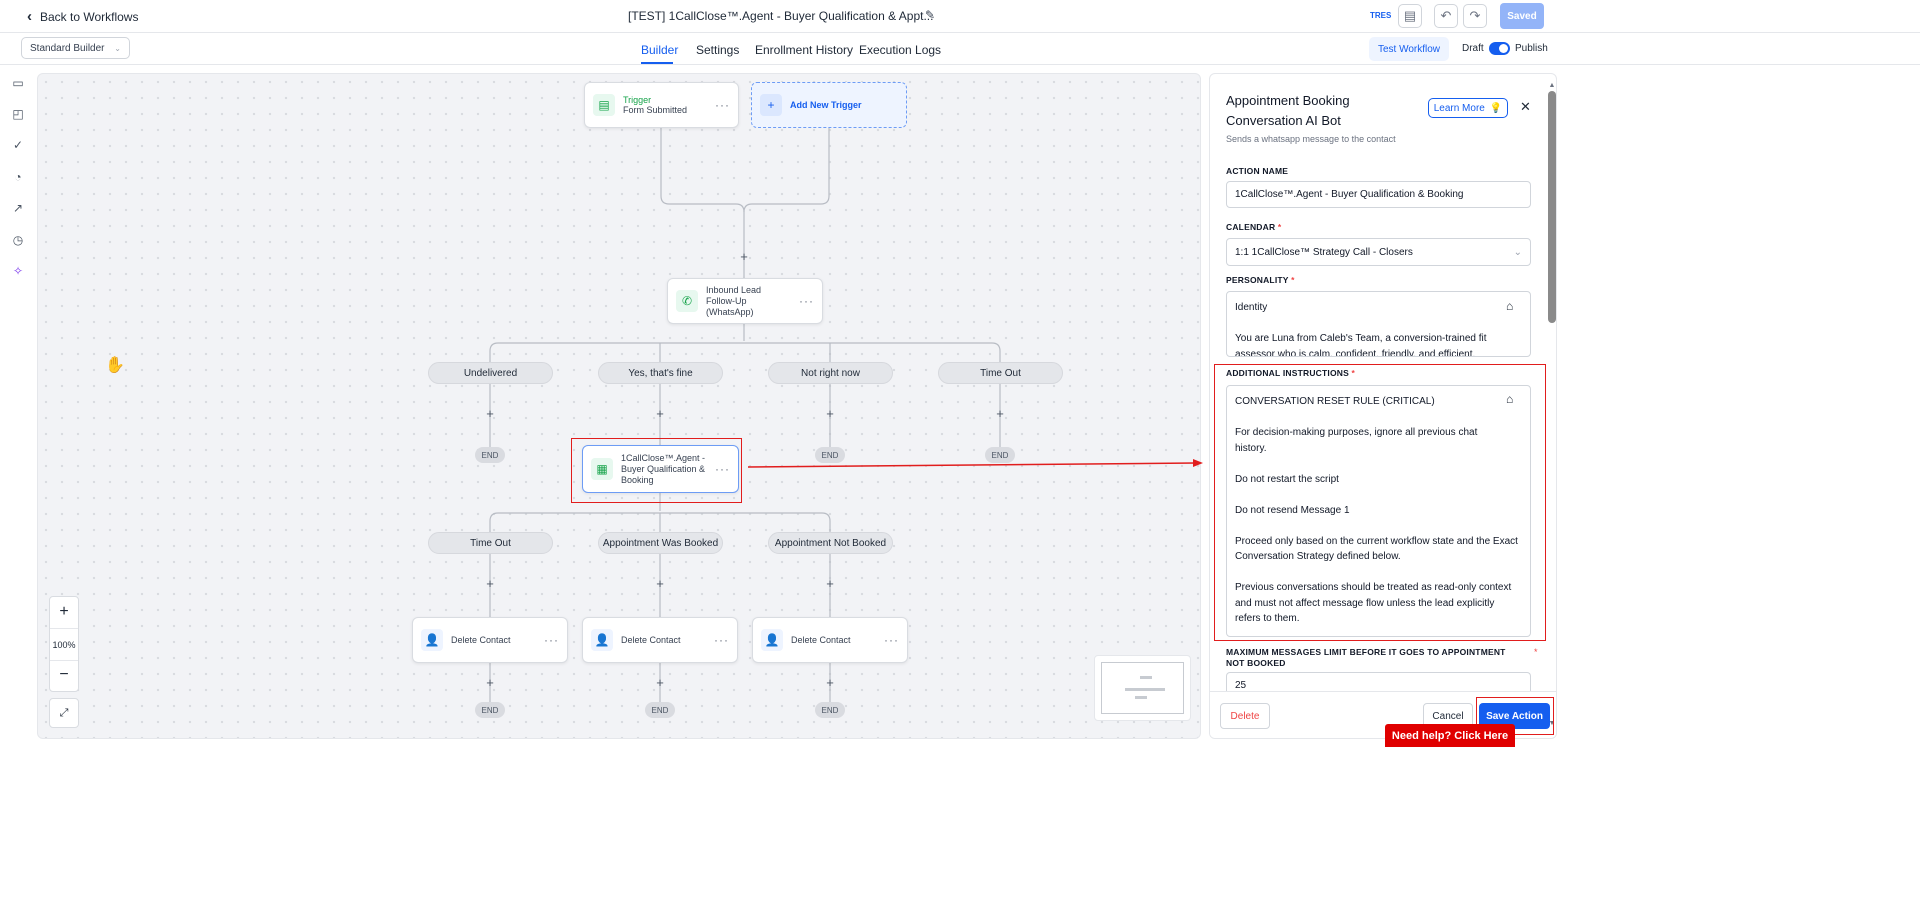  Describe the element at coordinates (115, 365) in the screenshot. I see `hand-cursor-icon: ✋` at that location.